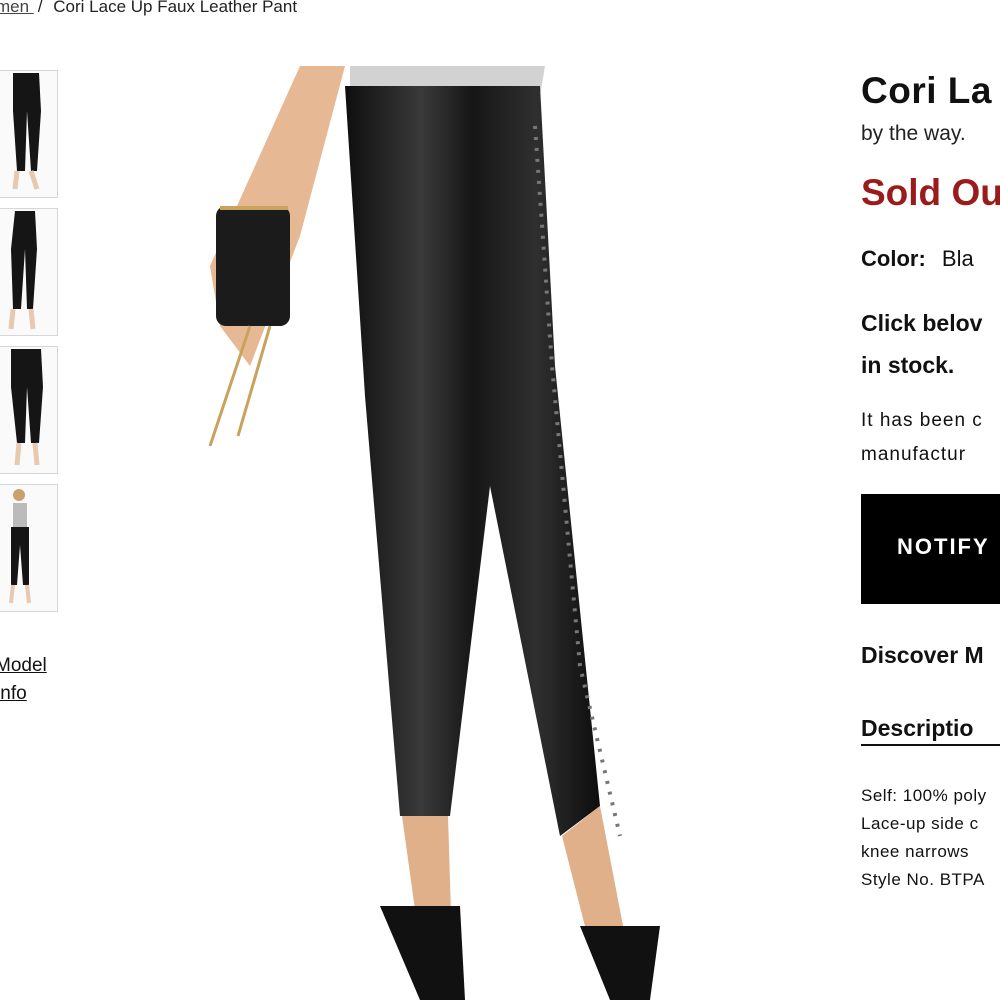  I want to click on pant-back-thumb-image, so click(27, 407).